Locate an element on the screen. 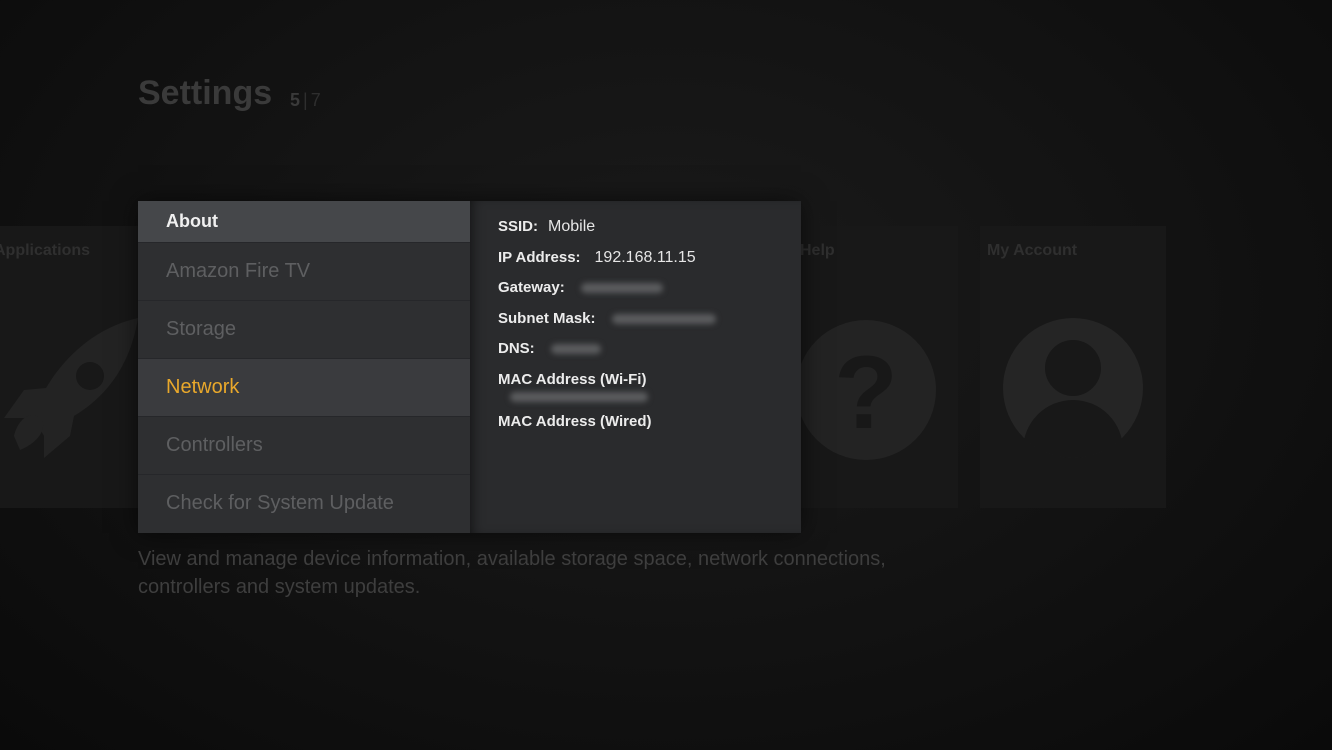  menu-item-check-for-system-update: Check for System Update is located at coordinates (304, 503).